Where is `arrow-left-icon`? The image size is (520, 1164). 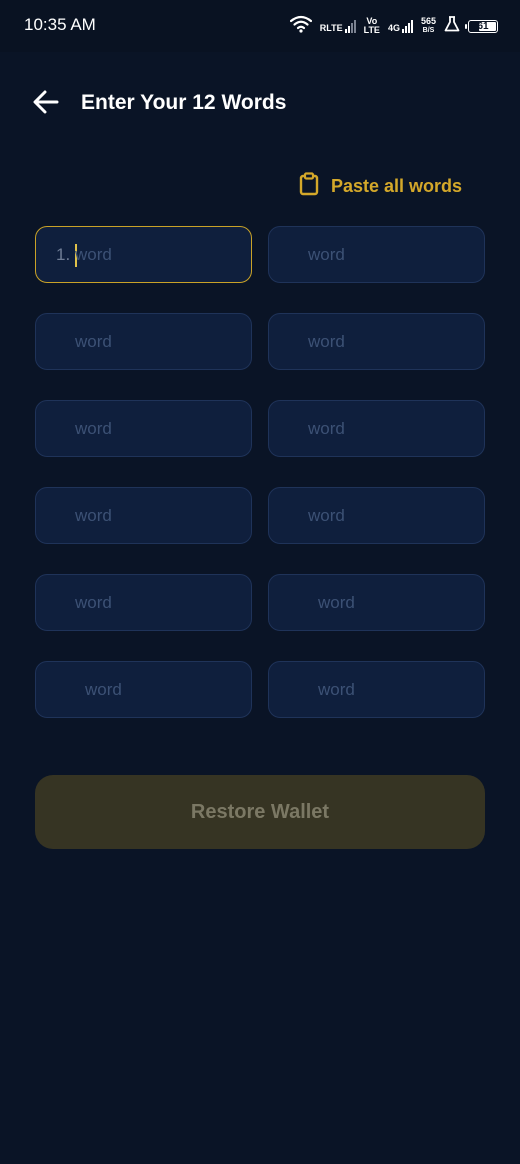
arrow-left-icon is located at coordinates (46, 104).